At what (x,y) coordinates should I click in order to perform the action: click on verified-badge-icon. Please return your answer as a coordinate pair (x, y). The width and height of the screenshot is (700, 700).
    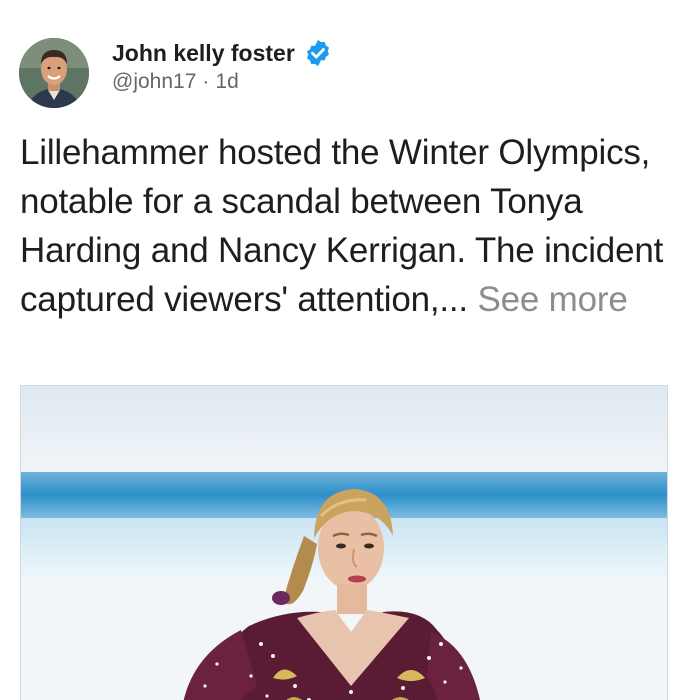
    Looking at the image, I should click on (318, 53).